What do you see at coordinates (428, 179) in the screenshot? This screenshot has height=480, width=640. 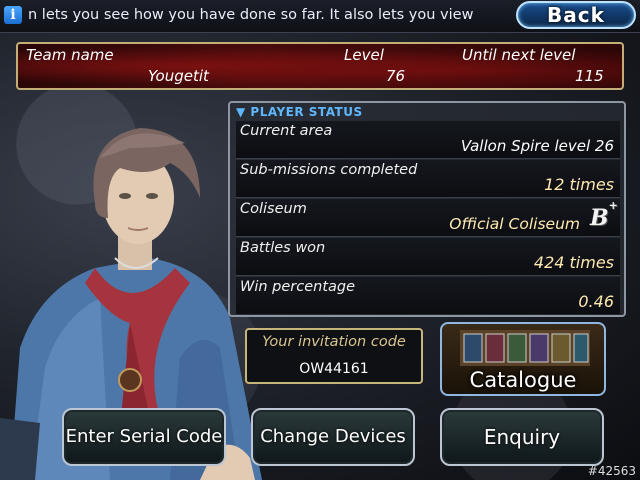 I see `status-row-sub-missions: Sub-missions completed 12 times` at bounding box center [428, 179].